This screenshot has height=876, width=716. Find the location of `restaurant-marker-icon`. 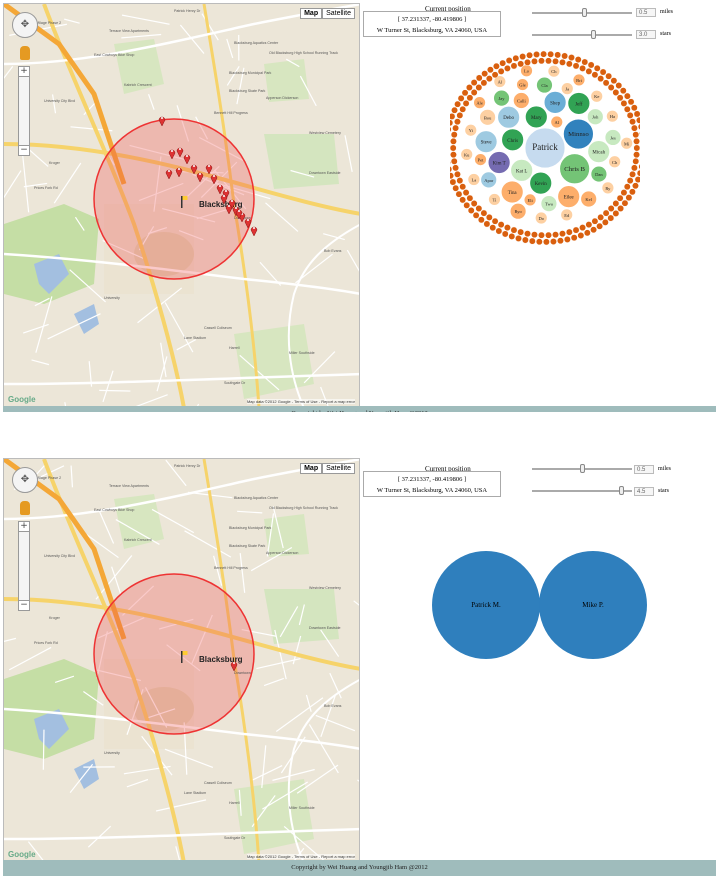

restaurant-marker-icon is located at coordinates (254, 231).